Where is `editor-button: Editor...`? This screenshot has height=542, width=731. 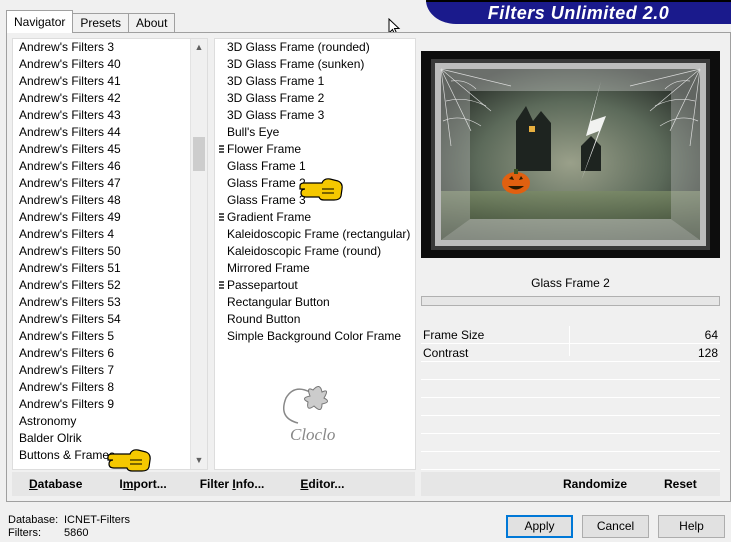
editor-button: Editor... is located at coordinates (322, 484).